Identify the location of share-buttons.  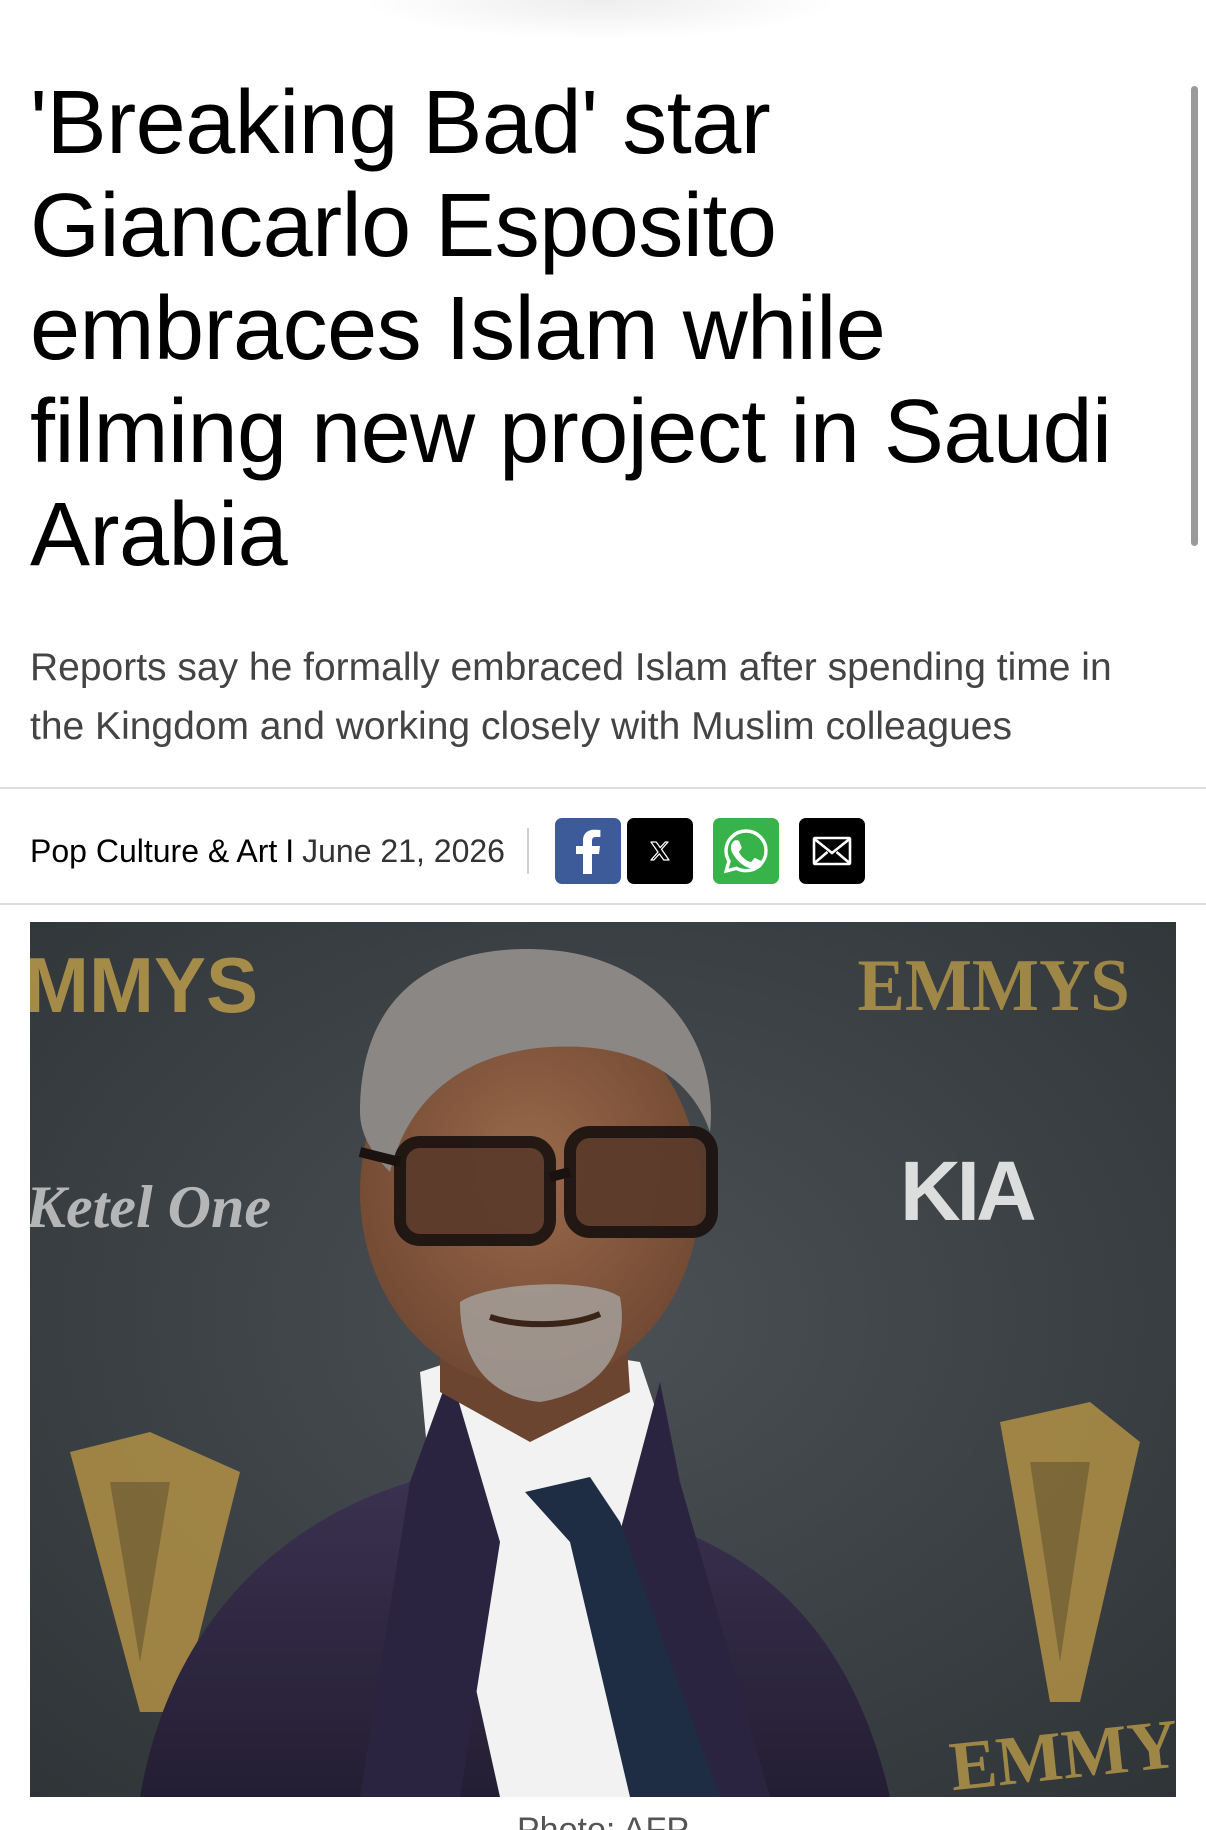
(719, 851).